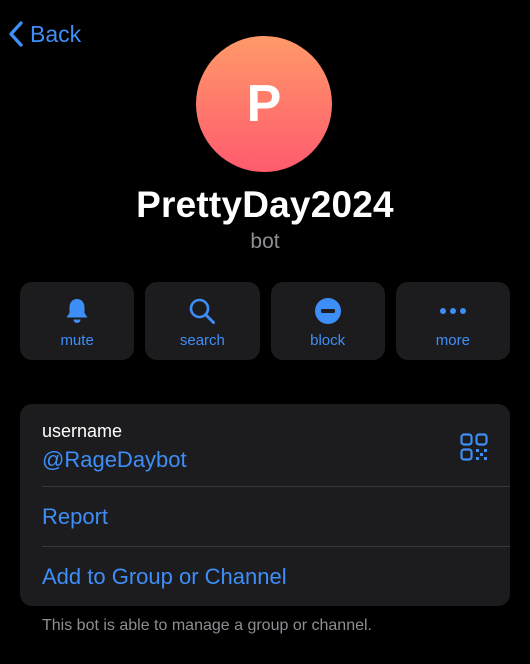  Describe the element at coordinates (265, 241) in the screenshot. I see `profile-subtitle: bot` at that location.